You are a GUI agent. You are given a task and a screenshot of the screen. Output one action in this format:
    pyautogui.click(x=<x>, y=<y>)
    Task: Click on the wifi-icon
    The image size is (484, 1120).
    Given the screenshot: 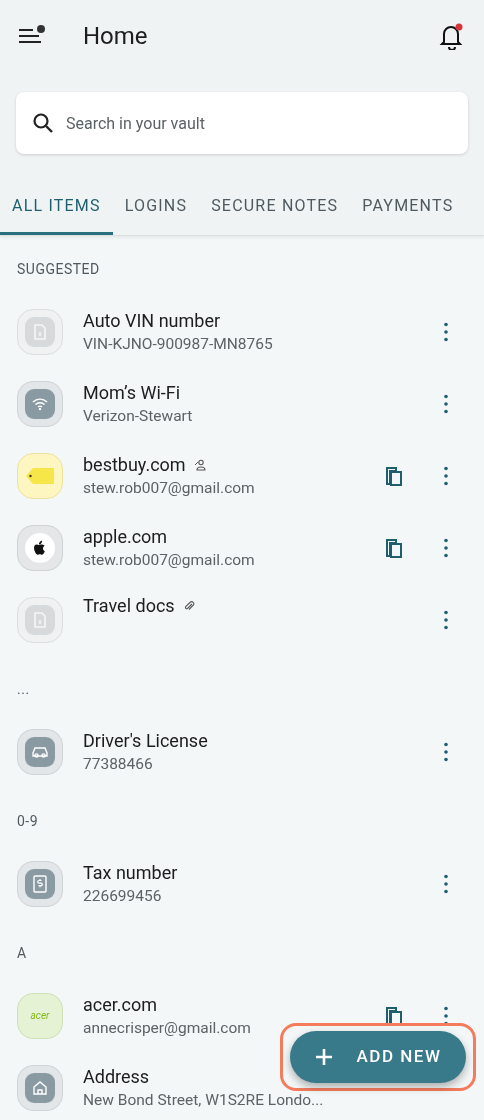 What is the action you would take?
    pyautogui.click(x=40, y=404)
    